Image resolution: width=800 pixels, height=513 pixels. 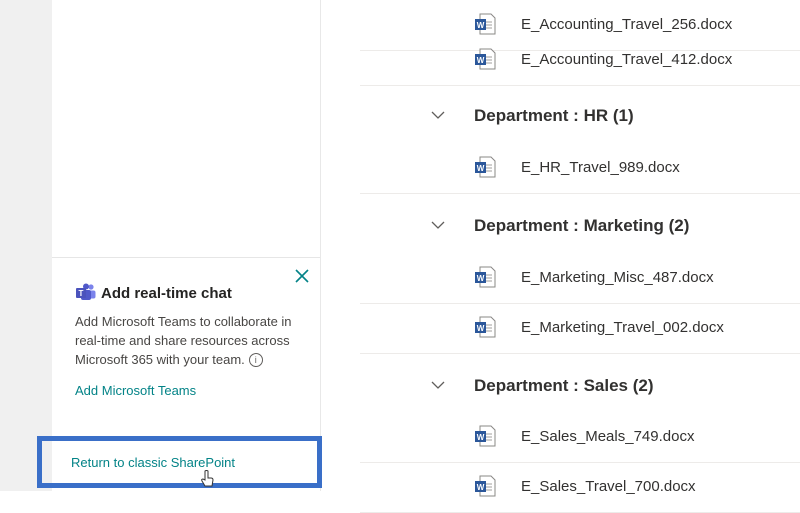 I want to click on svg-text: T, so click(x=81, y=293).